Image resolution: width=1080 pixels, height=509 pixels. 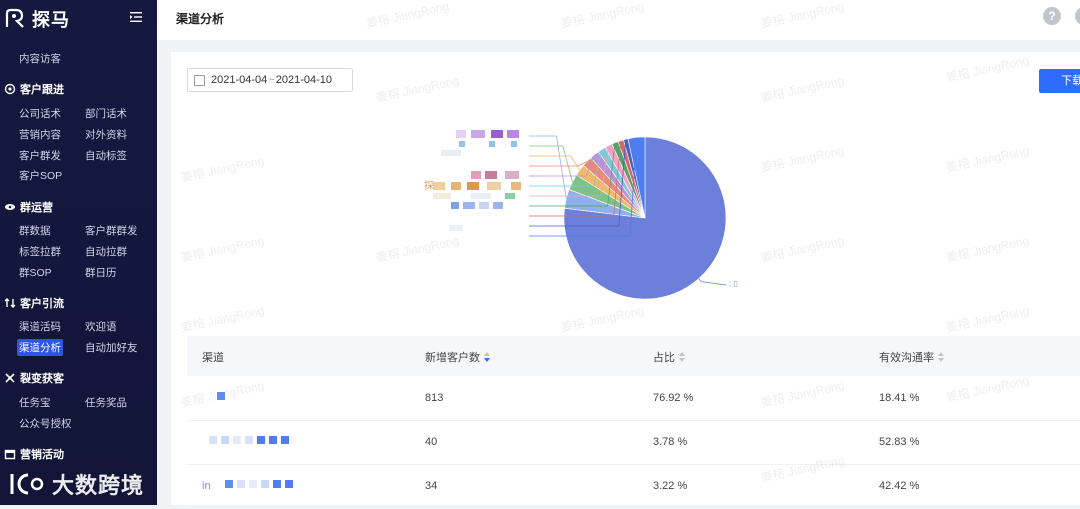 What do you see at coordinates (101, 326) in the screenshot?
I see `sidebar-item-welcome-message: 欢迎语` at bounding box center [101, 326].